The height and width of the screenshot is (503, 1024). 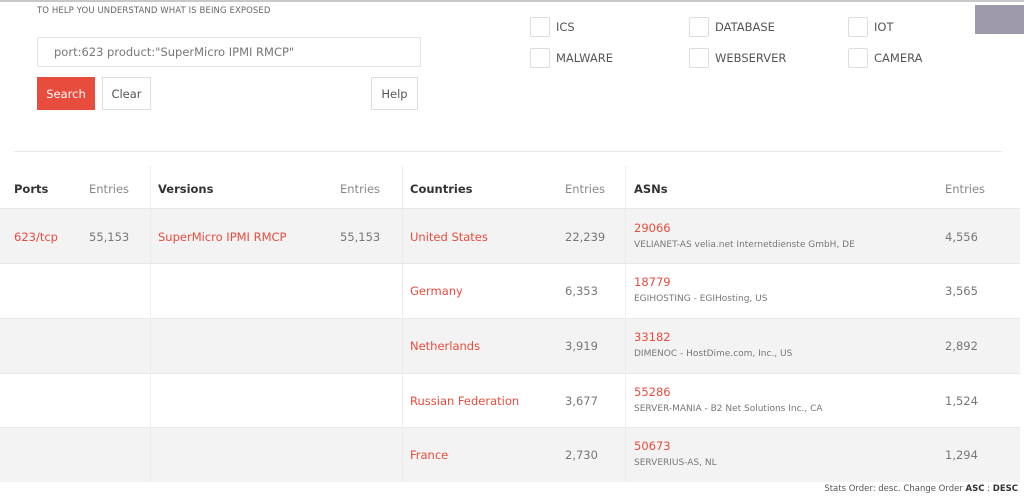 I want to click on header-countries: Countries, so click(x=441, y=189).